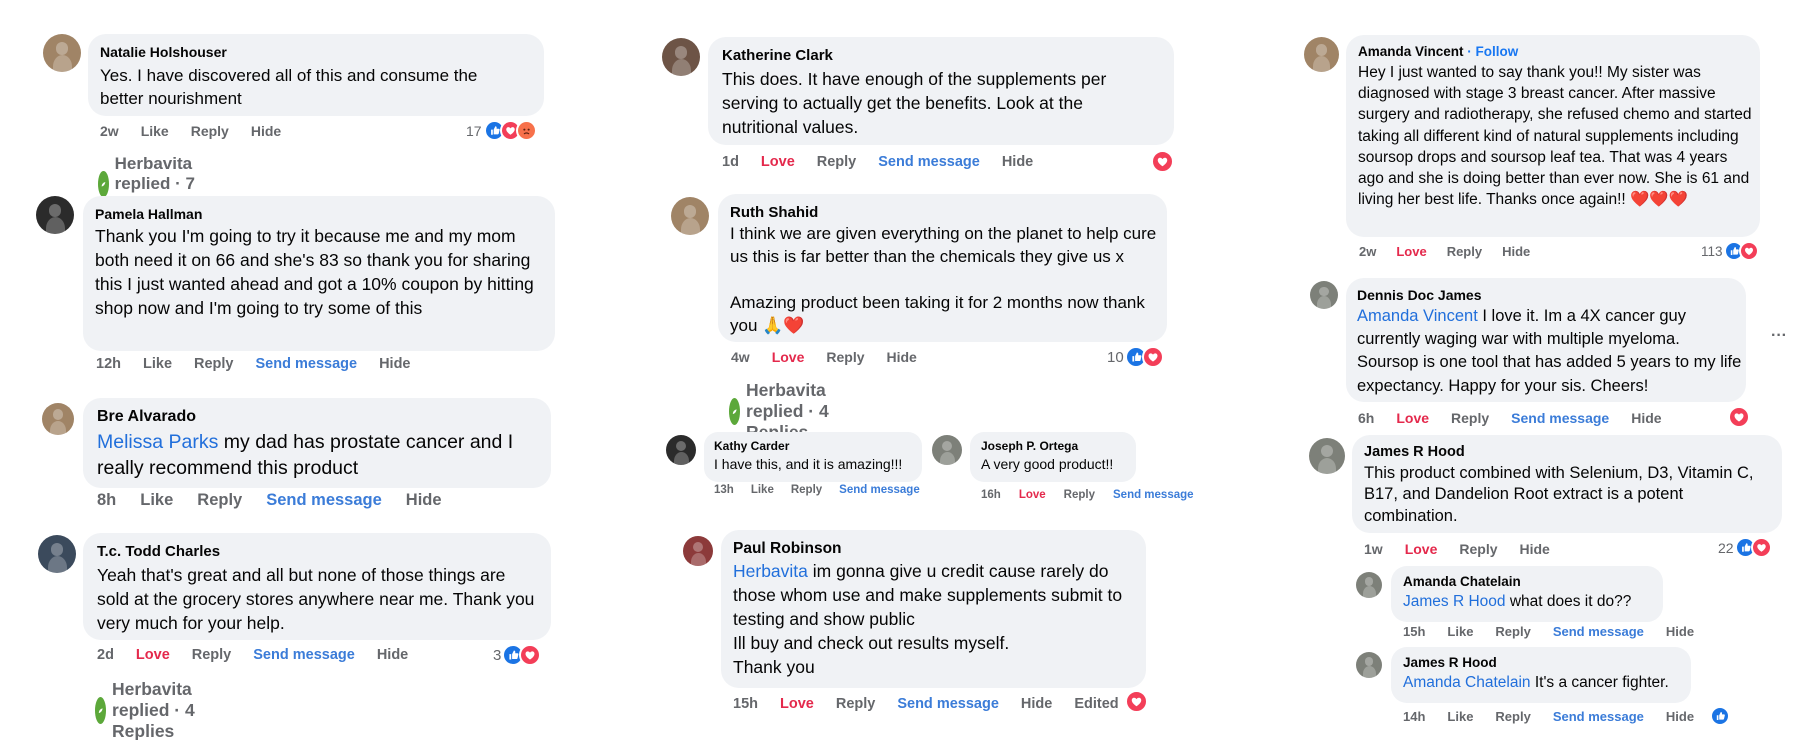 This screenshot has width=1813, height=740. I want to click on reaction-summary: 10, so click(1135, 357).